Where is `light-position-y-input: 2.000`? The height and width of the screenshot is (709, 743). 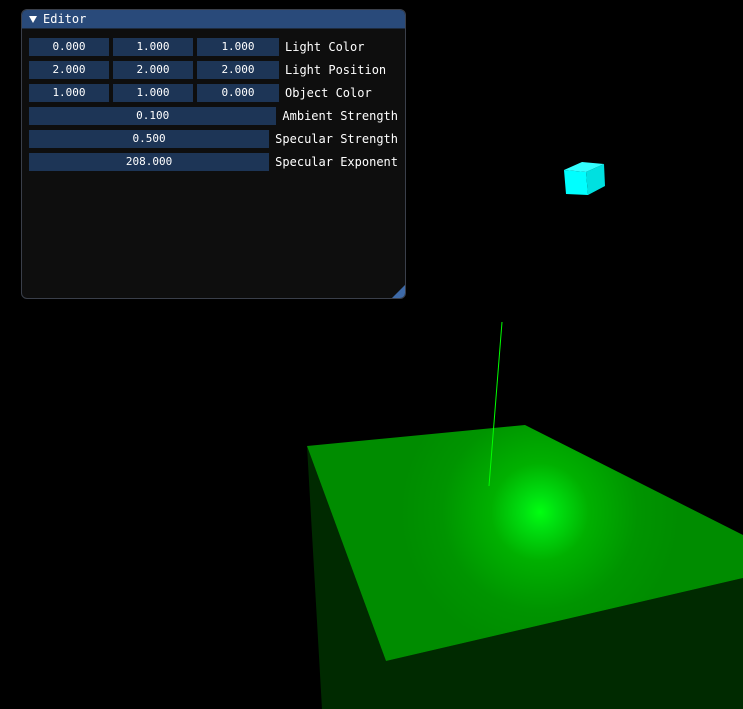 light-position-y-input: 2.000 is located at coordinates (153, 70).